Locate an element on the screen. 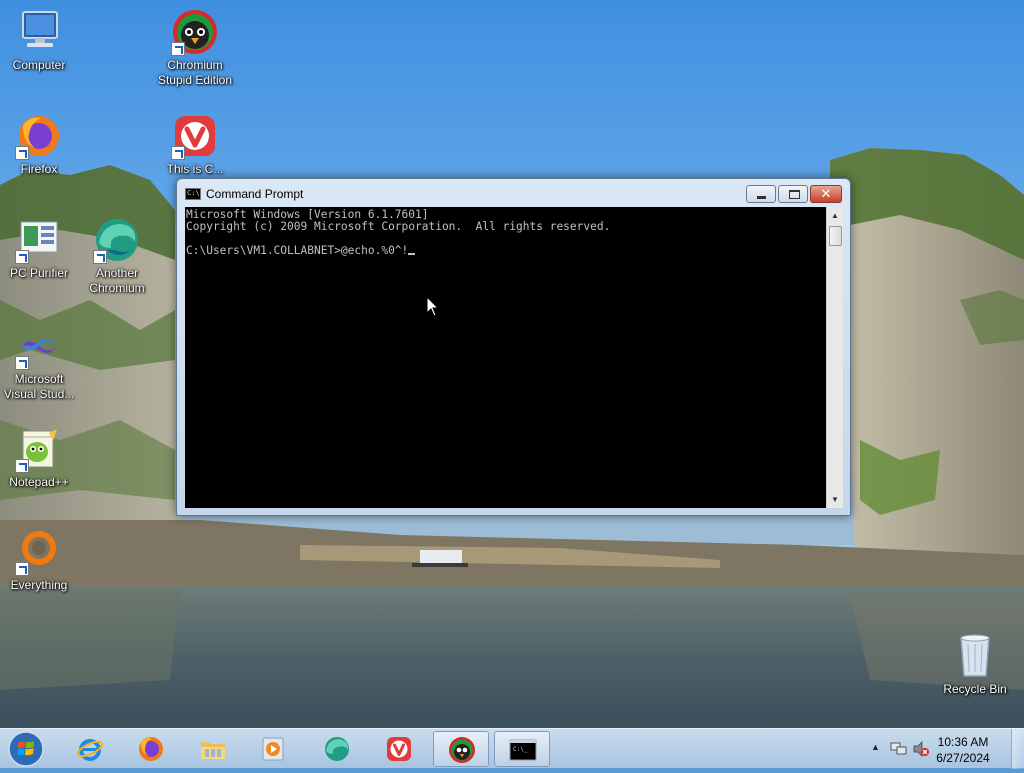  window-title: Command Prompt is located at coordinates (255, 194).